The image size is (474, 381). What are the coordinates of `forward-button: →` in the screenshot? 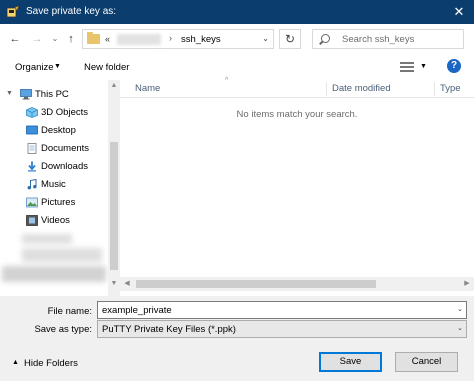 It's located at (37, 39).